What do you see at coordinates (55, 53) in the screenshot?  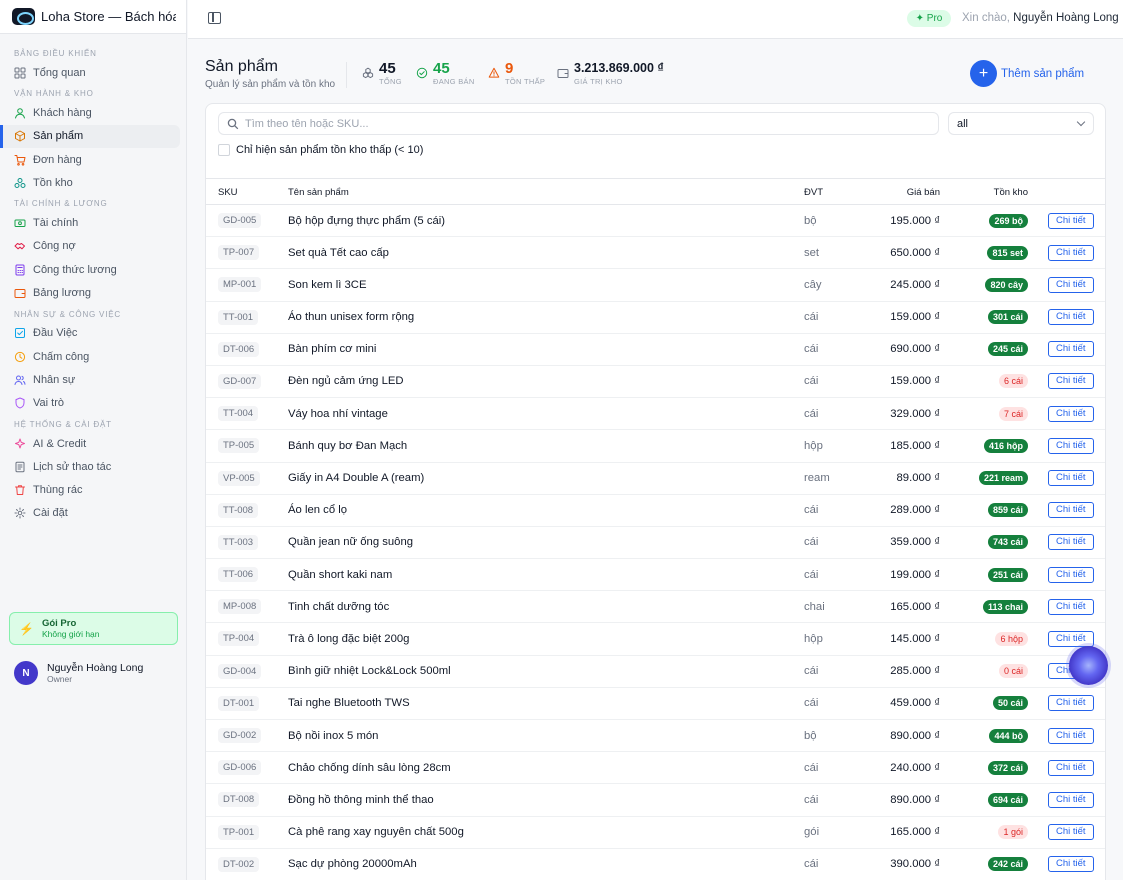 I see `nav-section-title: BẢNG ĐIỀU KHIỂN` at bounding box center [55, 53].